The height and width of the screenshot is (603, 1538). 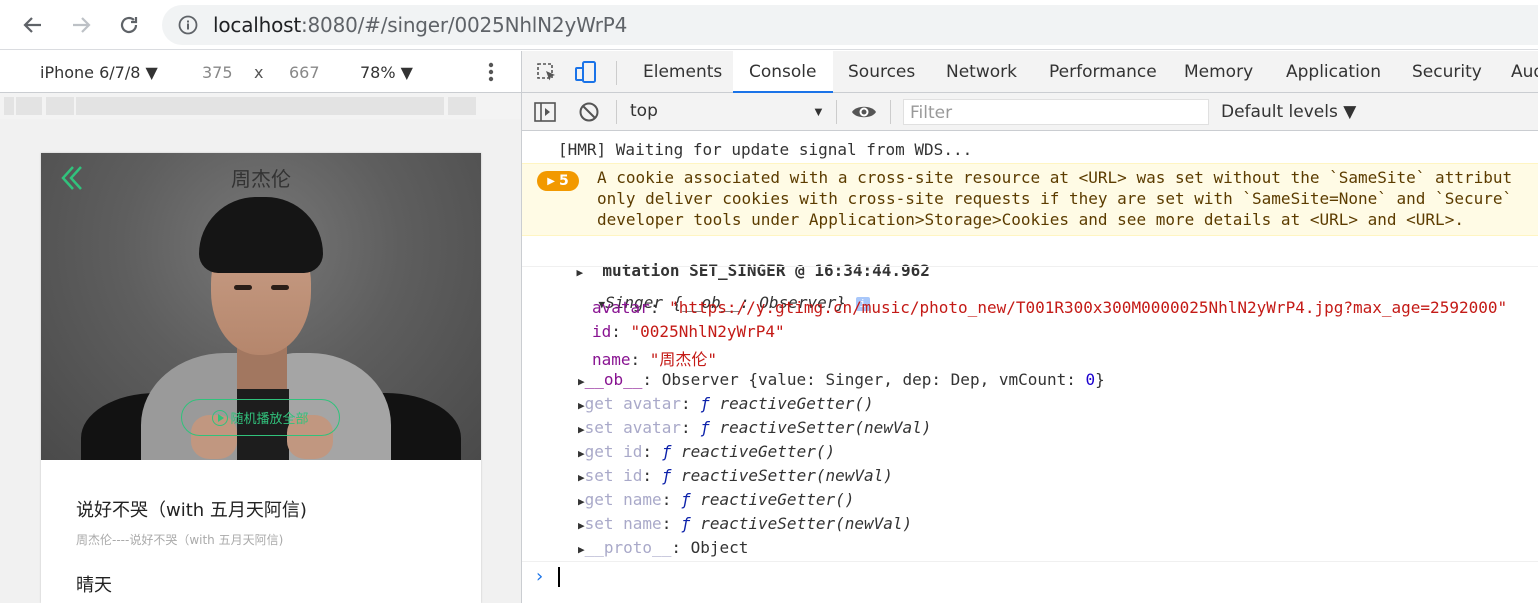 What do you see at coordinates (682, 72) in the screenshot?
I see `tab-elements: Elements` at bounding box center [682, 72].